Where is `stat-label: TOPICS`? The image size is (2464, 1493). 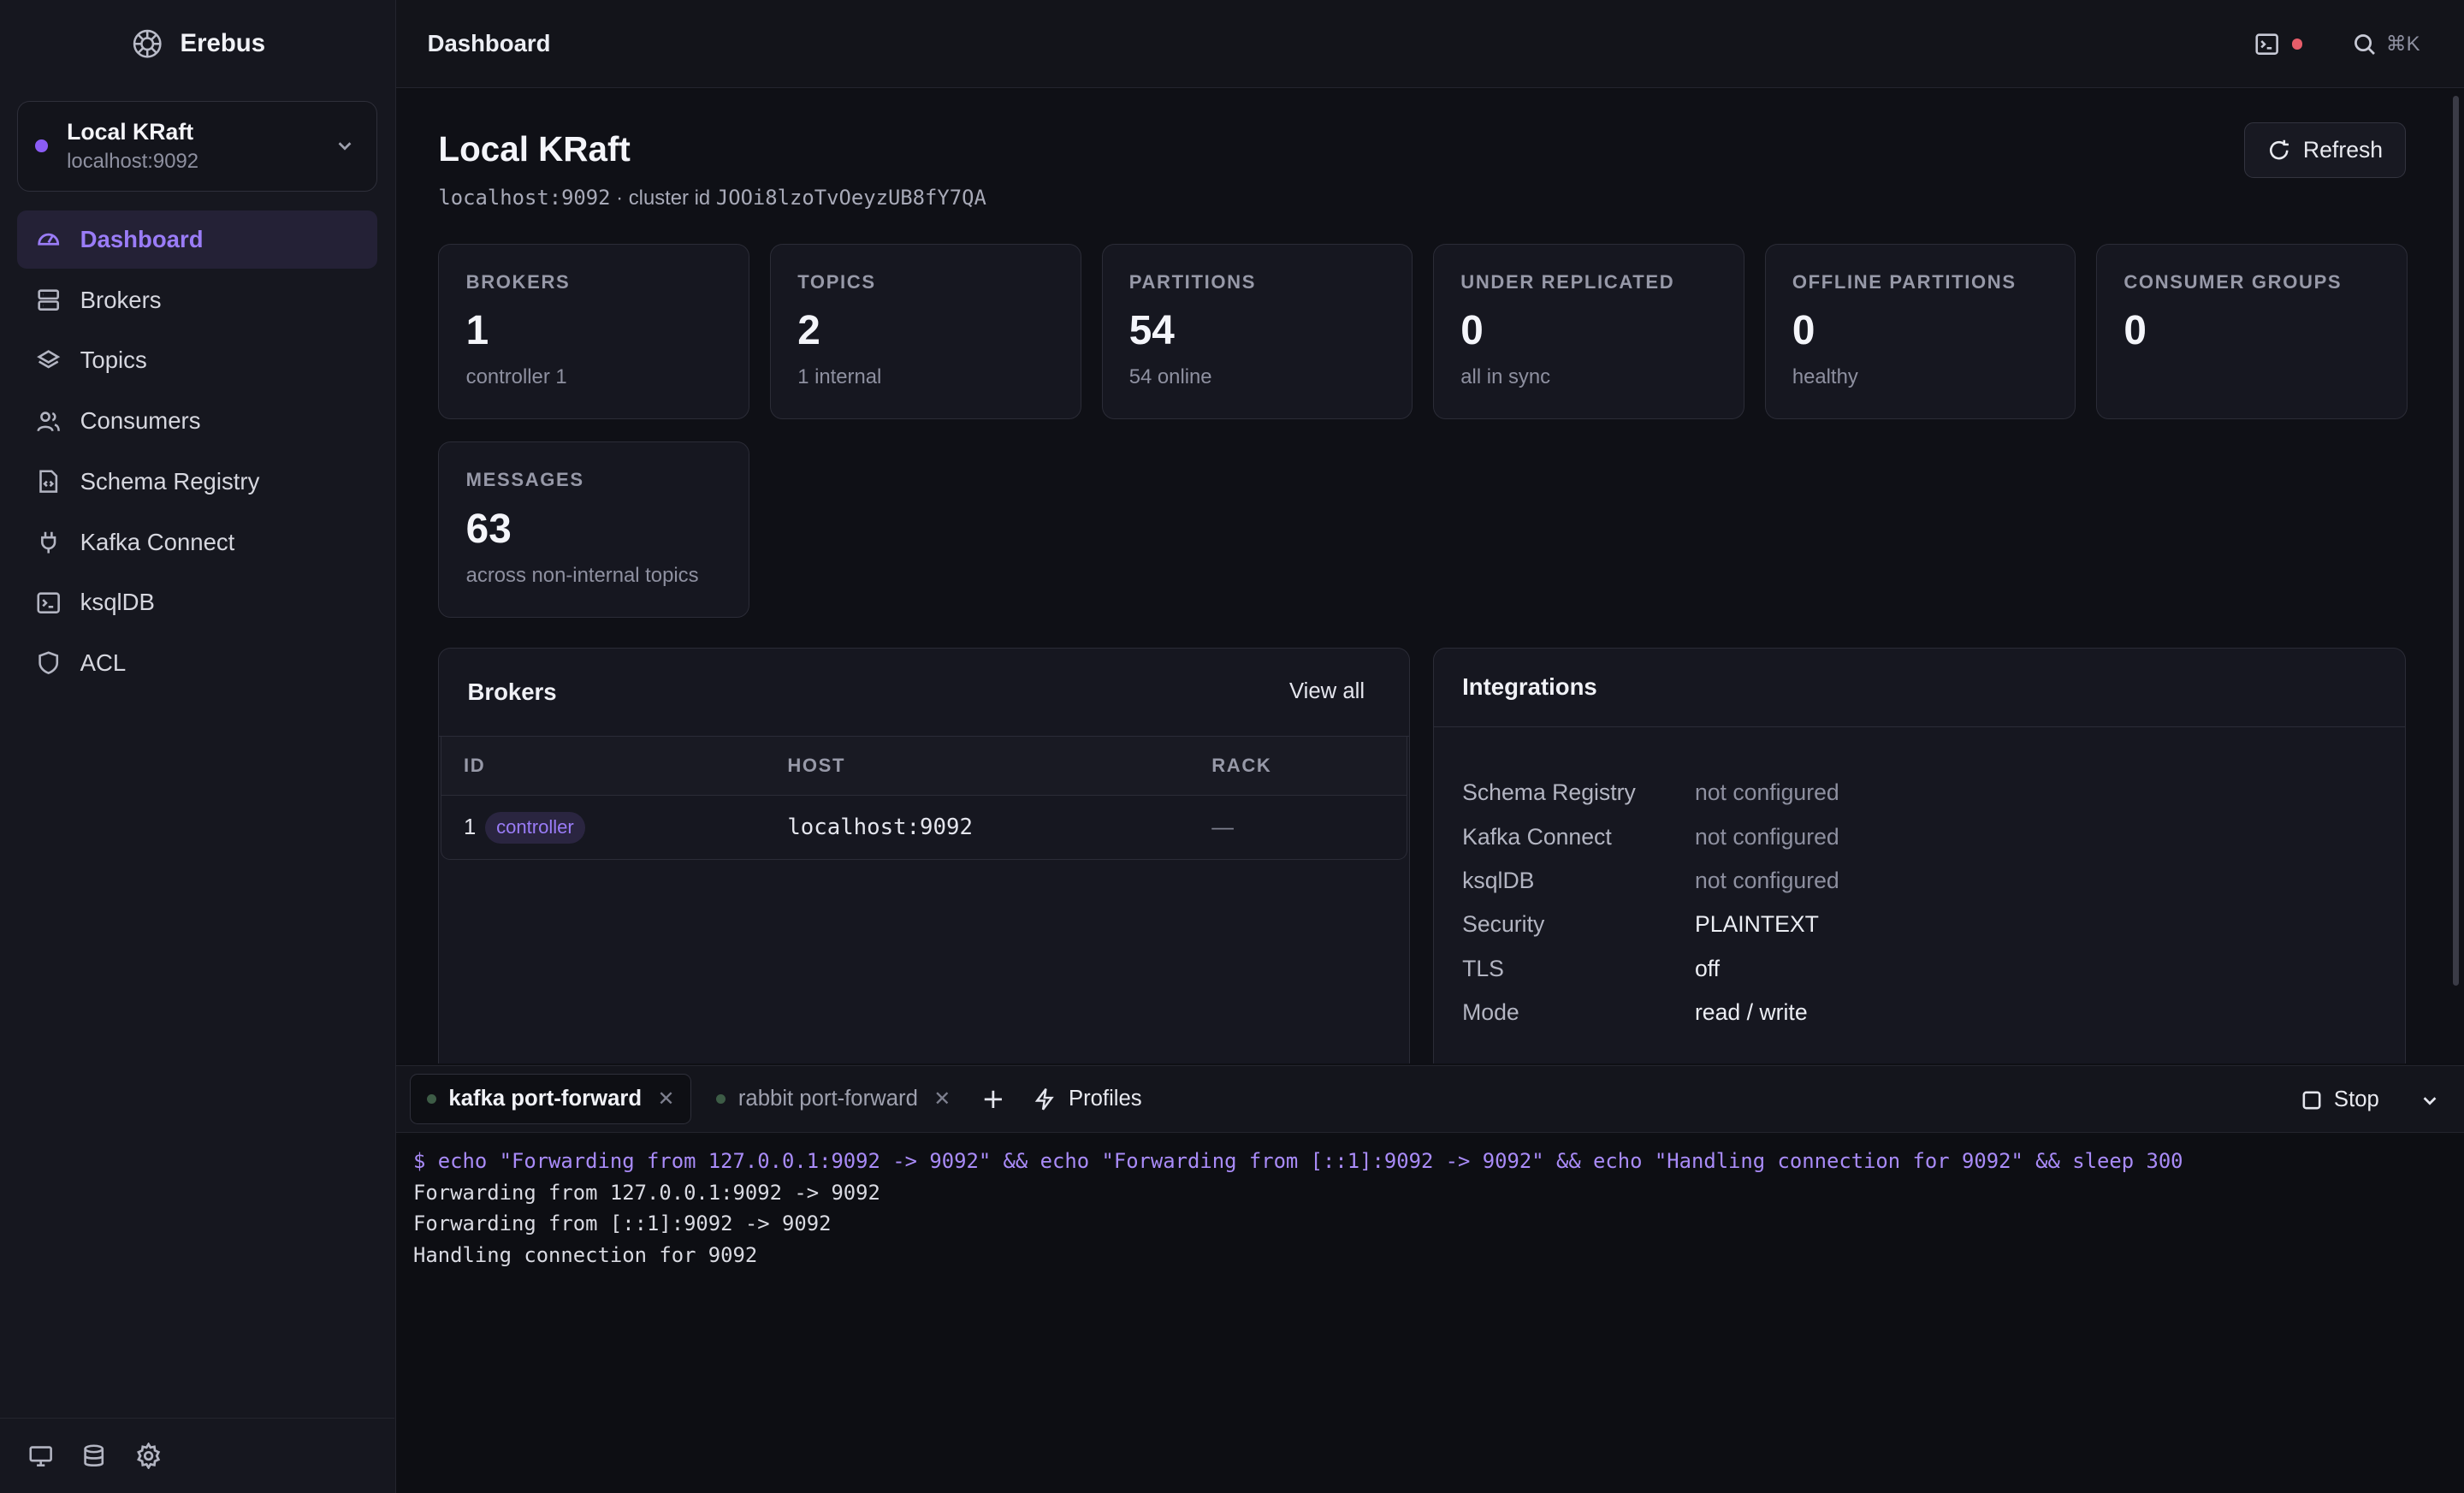 stat-label: TOPICS is located at coordinates (836, 281).